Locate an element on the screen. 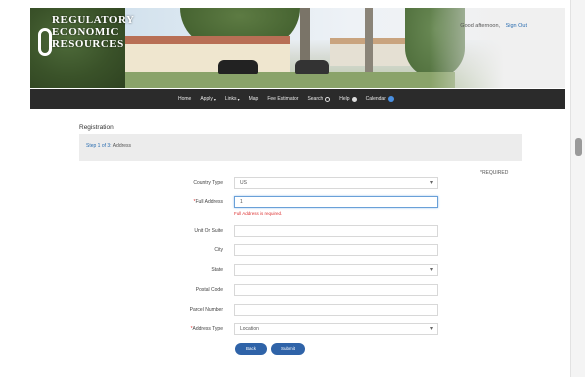 Image resolution: width=585 pixels, height=377 pixels. unit-or-suite-label: Unit Or Suite is located at coordinates (208, 231).